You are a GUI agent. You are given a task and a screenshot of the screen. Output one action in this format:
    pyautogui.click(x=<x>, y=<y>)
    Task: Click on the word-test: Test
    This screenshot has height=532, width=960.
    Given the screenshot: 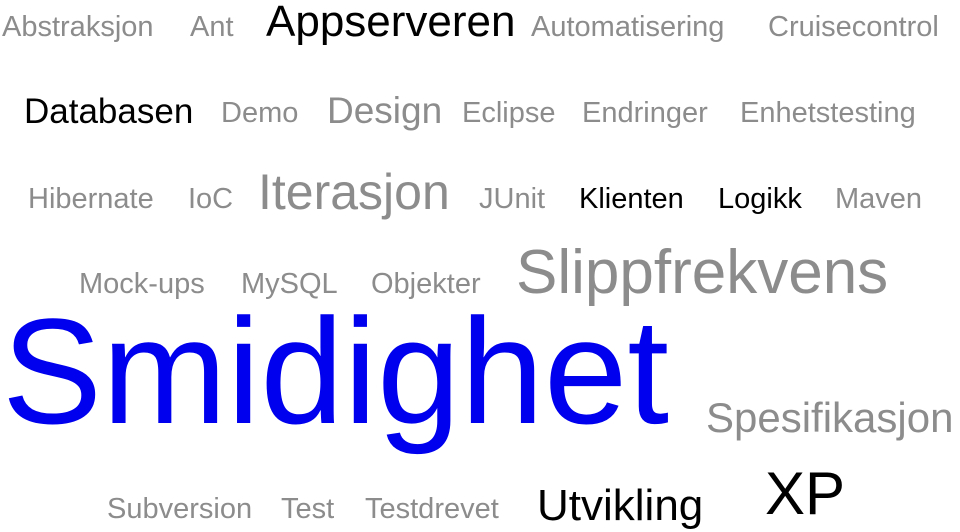 What is the action you would take?
    pyautogui.click(x=308, y=509)
    